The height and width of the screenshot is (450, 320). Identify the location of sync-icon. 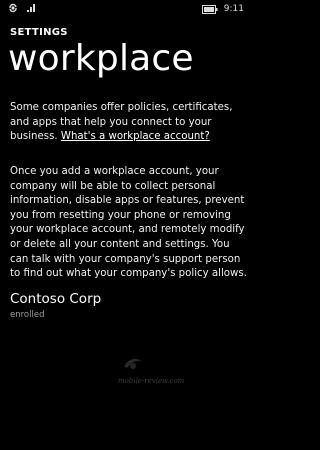
(13, 8).